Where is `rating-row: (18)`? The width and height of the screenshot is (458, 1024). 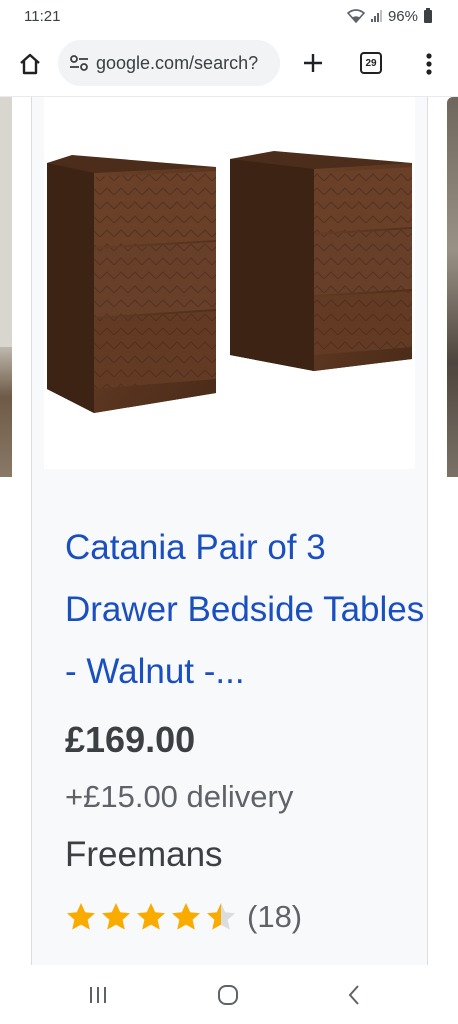
rating-row: (18) is located at coordinates (183, 917).